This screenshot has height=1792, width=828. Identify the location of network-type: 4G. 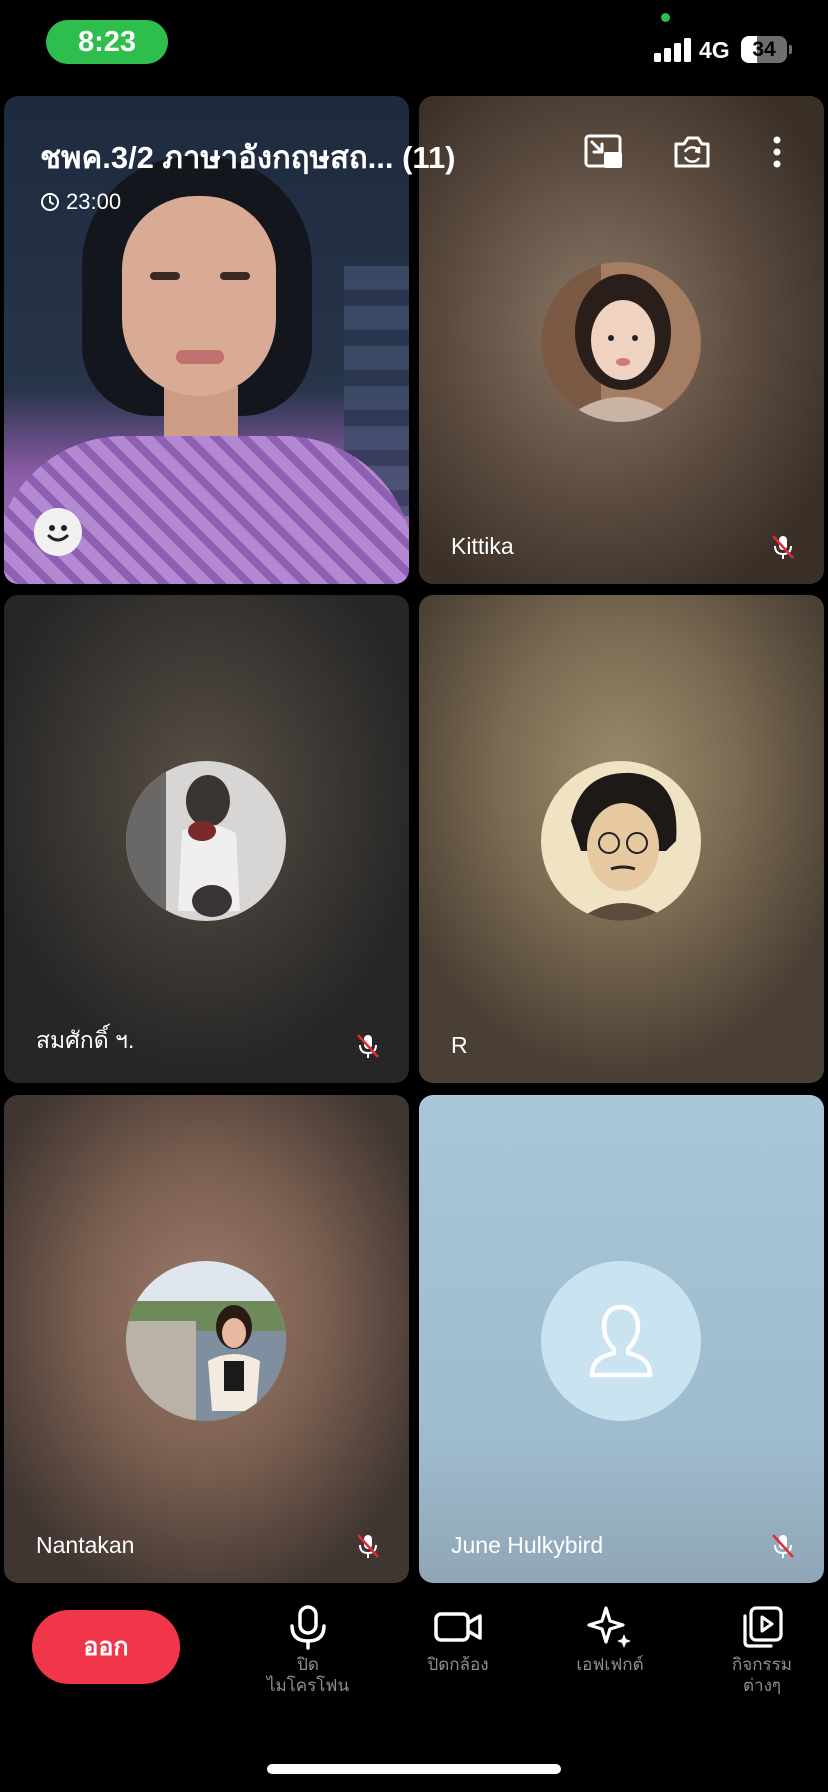
(714, 50).